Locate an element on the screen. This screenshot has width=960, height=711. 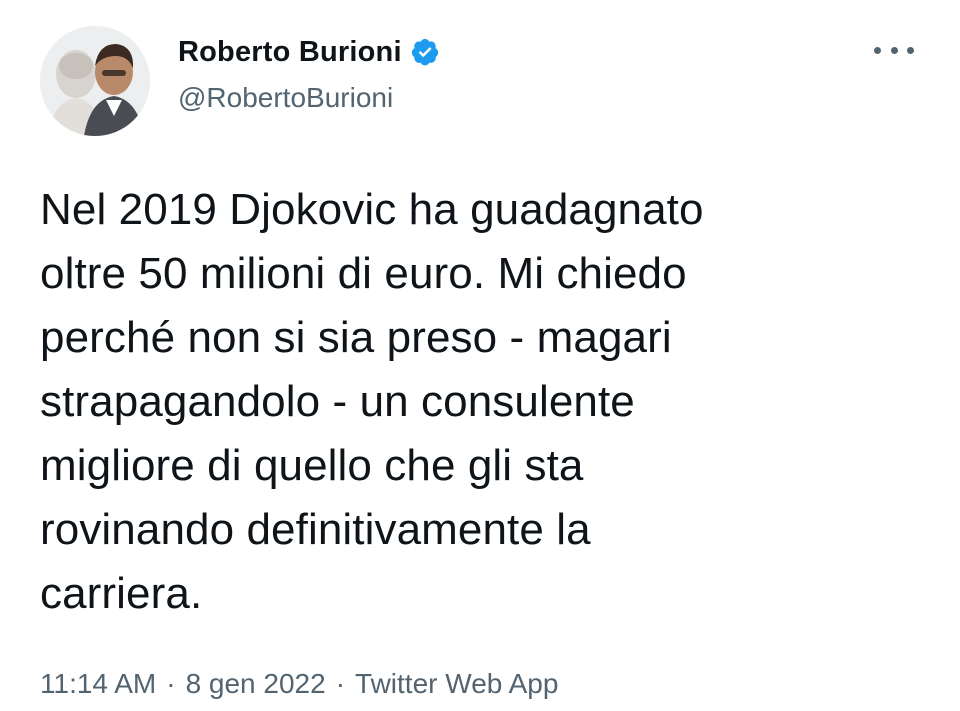
tweet-meta: 11:14 AM · 8 gen 2022 · Twitter Web App is located at coordinates (299, 684).